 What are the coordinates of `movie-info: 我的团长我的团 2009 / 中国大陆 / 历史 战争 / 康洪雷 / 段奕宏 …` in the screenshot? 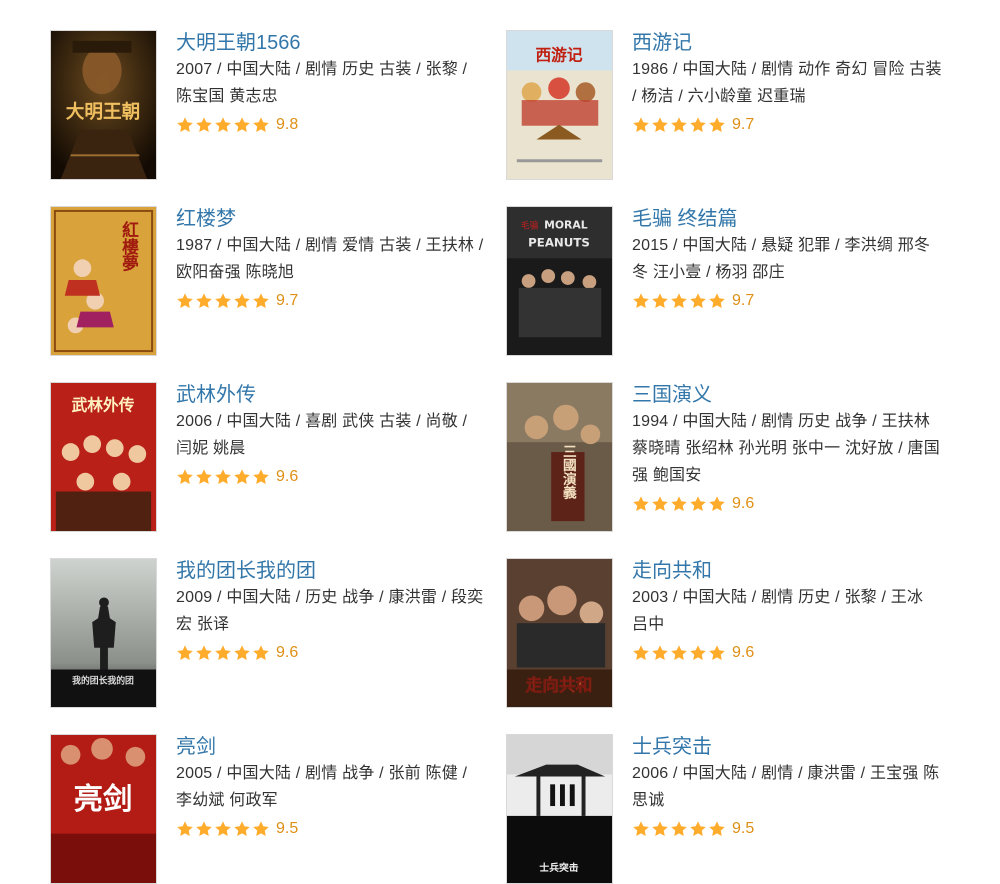 It's located at (332, 612).